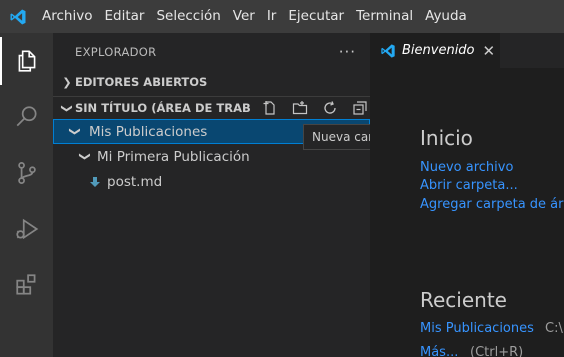 The height and width of the screenshot is (357, 564). I want to click on run-debug-icon, so click(26, 229).